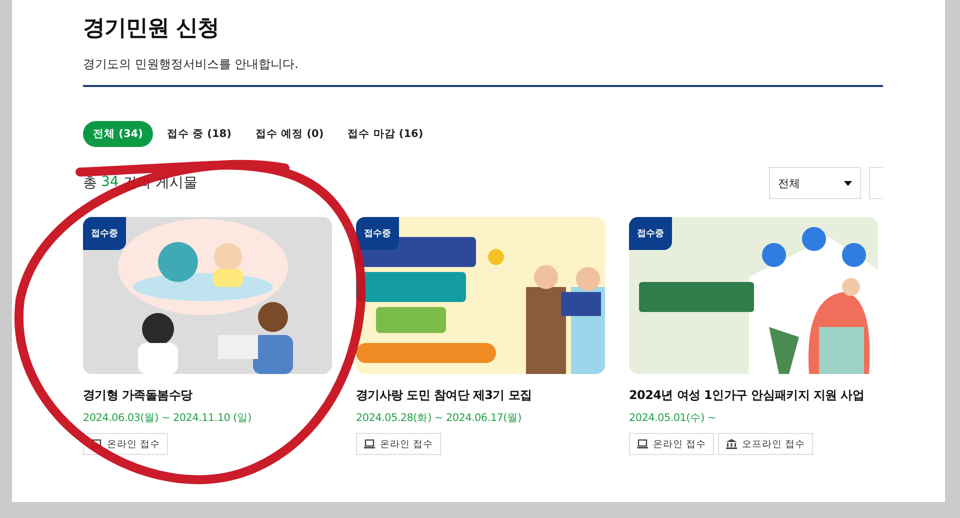 The image size is (960, 518). Describe the element at coordinates (386, 134) in the screenshot. I see `filter-tab: 접수 마감 (16)` at that location.